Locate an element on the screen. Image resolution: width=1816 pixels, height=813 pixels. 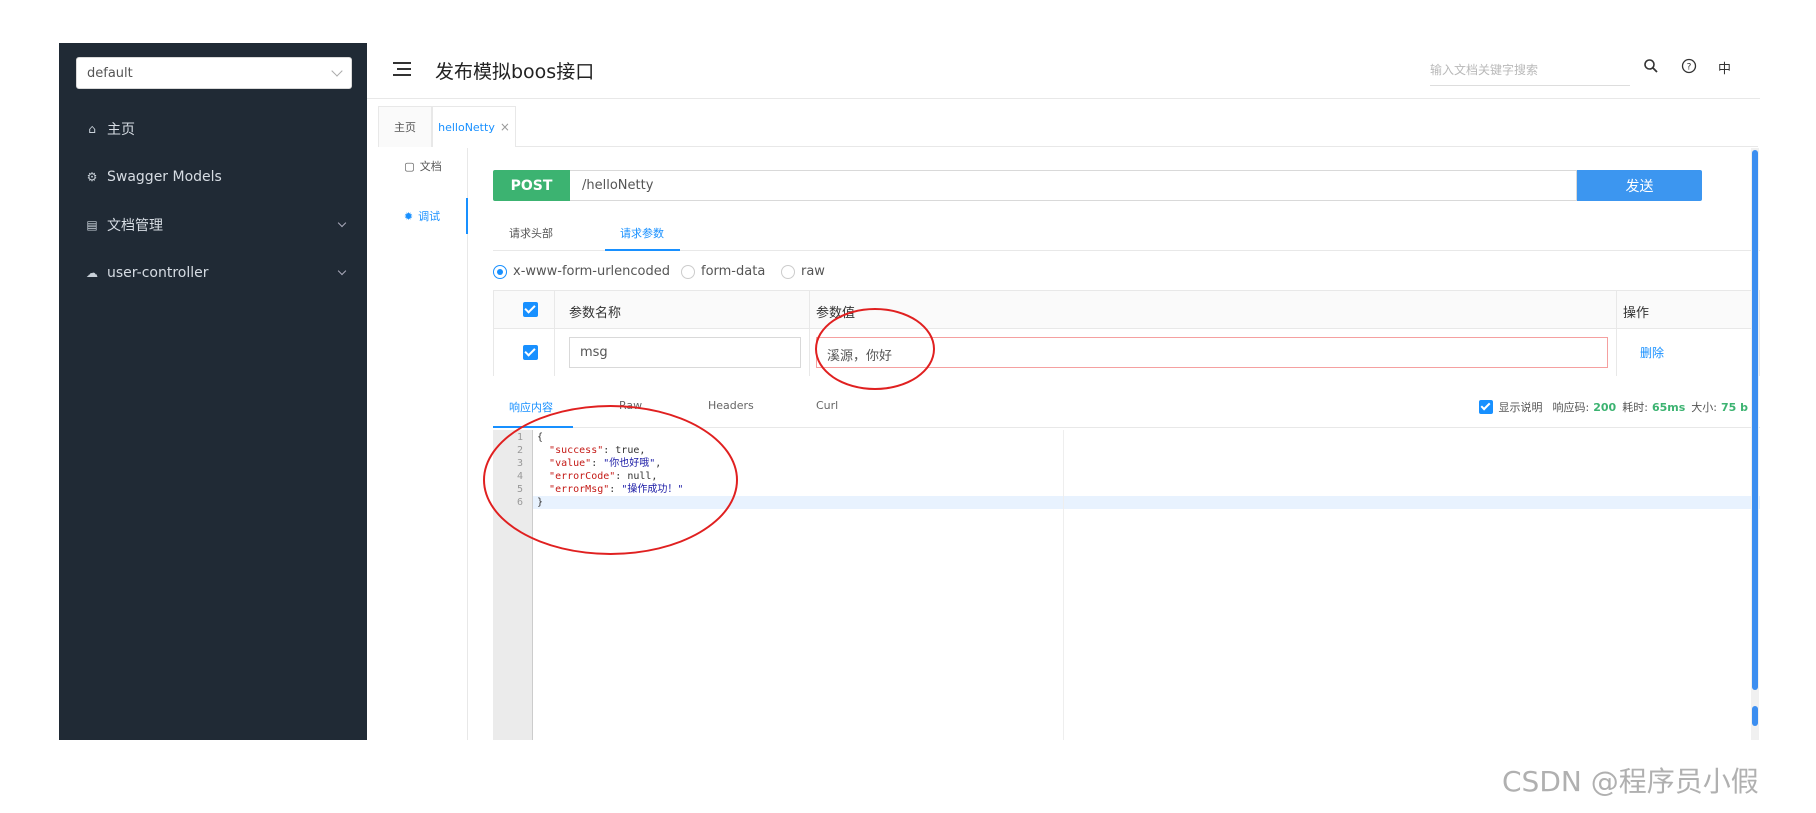
subnav-label: 文档 is located at coordinates (430, 166).